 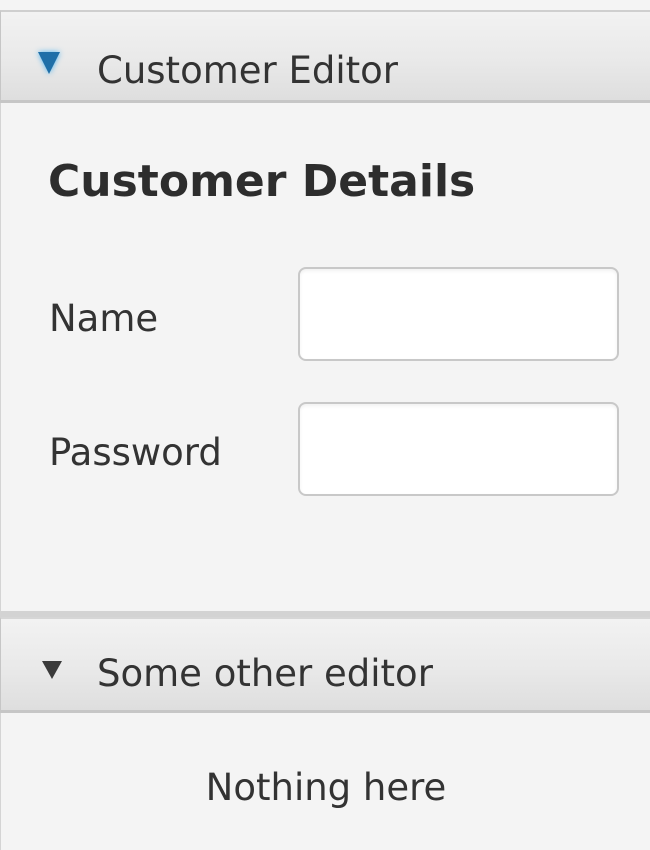 I want to click on customer-editor-pane-header: Customer Editor, so click(x=325, y=56).